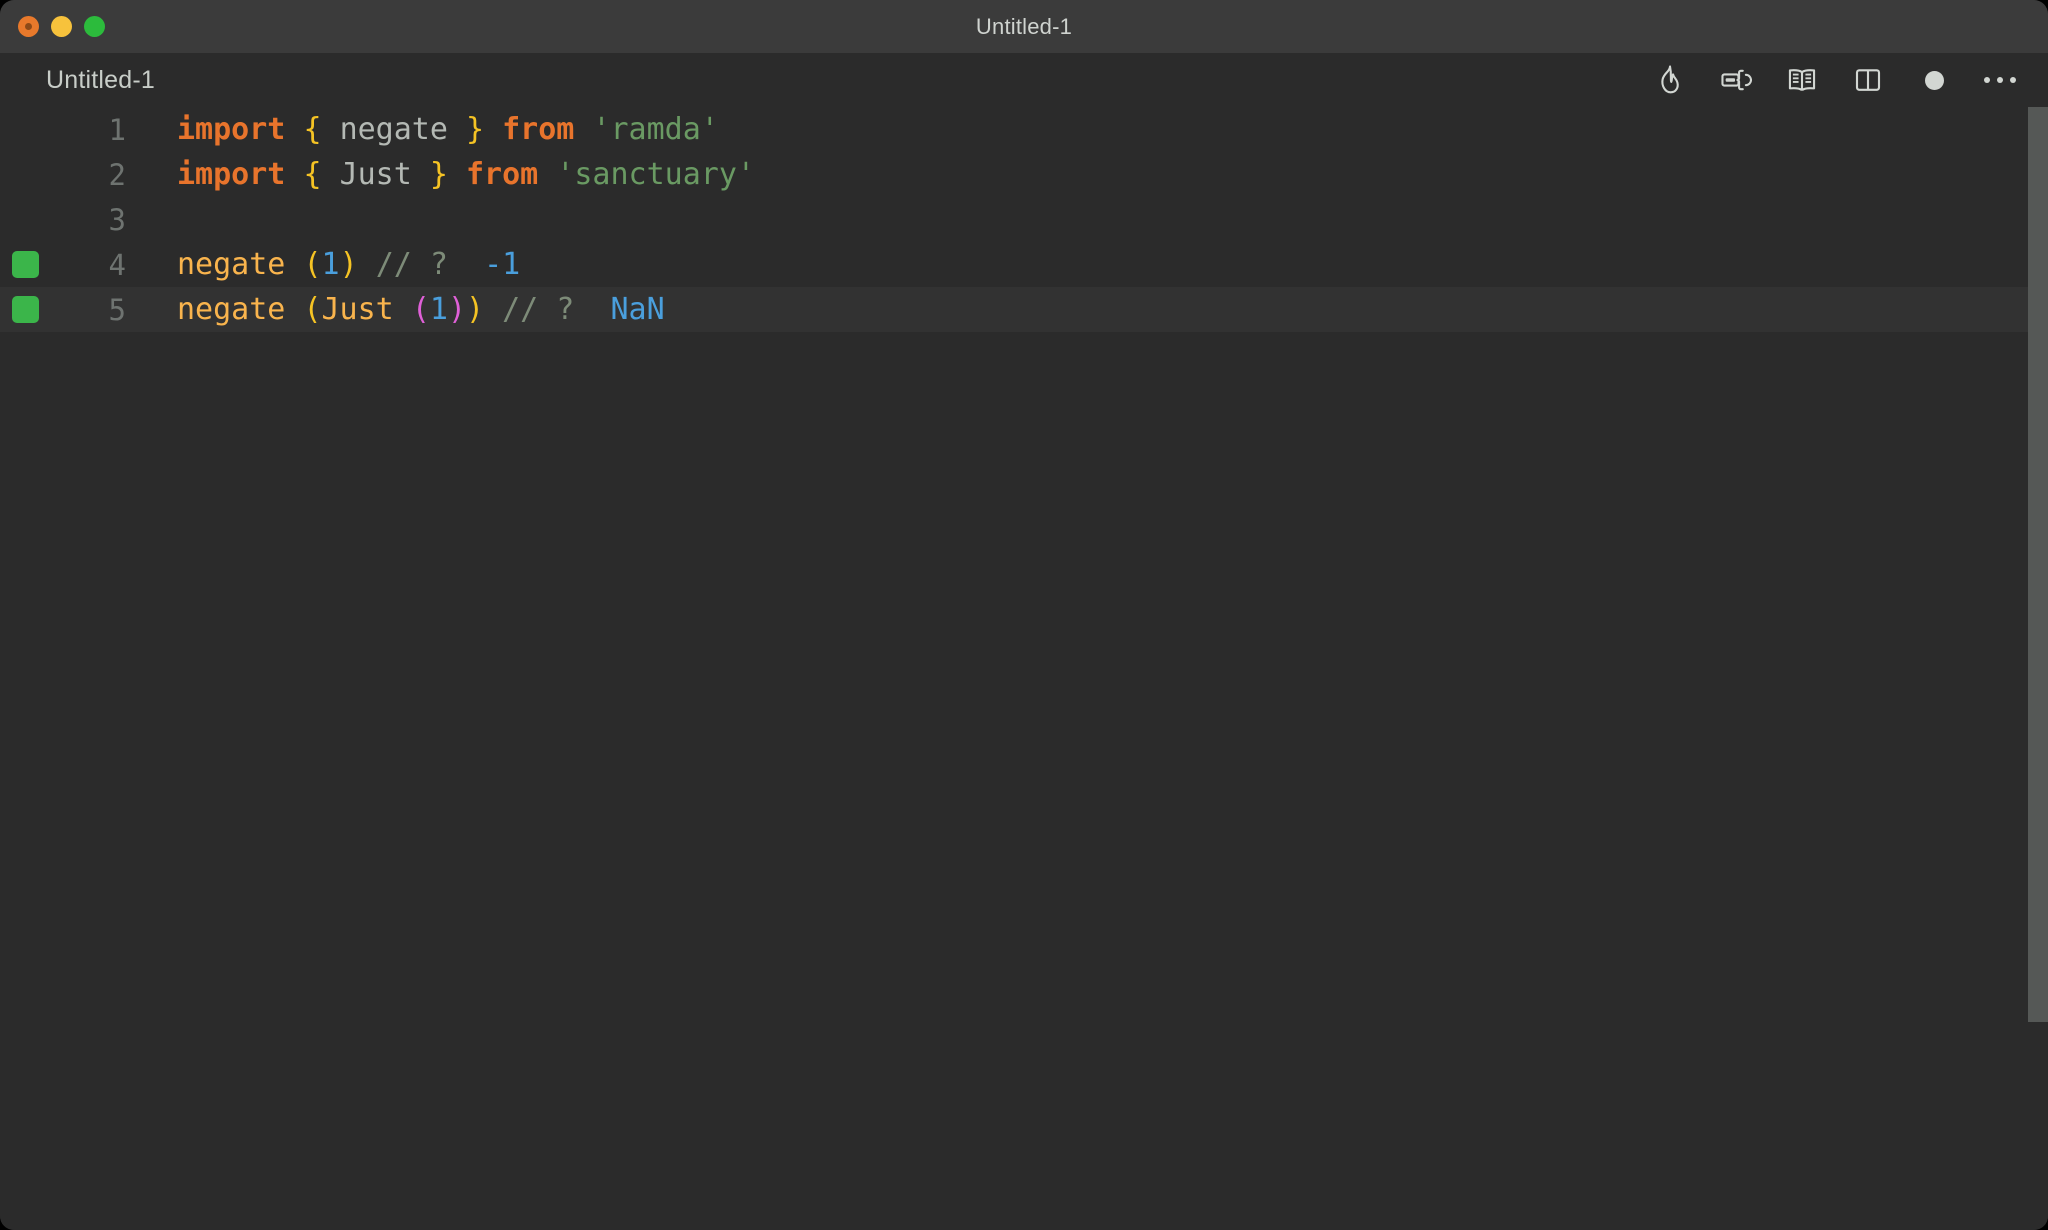 The height and width of the screenshot is (1230, 2048). Describe the element at coordinates (94, 26) in the screenshot. I see `maximize-window-button` at that location.